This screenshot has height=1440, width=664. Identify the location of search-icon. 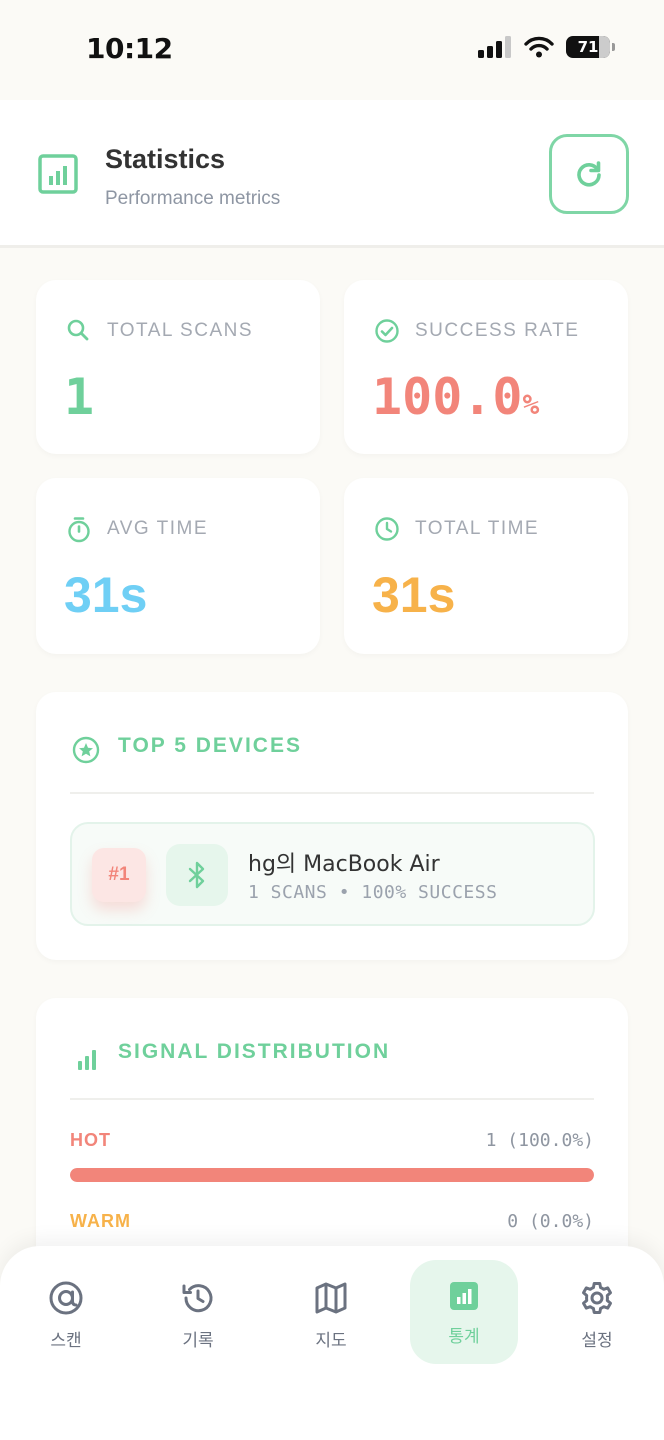
(78, 330).